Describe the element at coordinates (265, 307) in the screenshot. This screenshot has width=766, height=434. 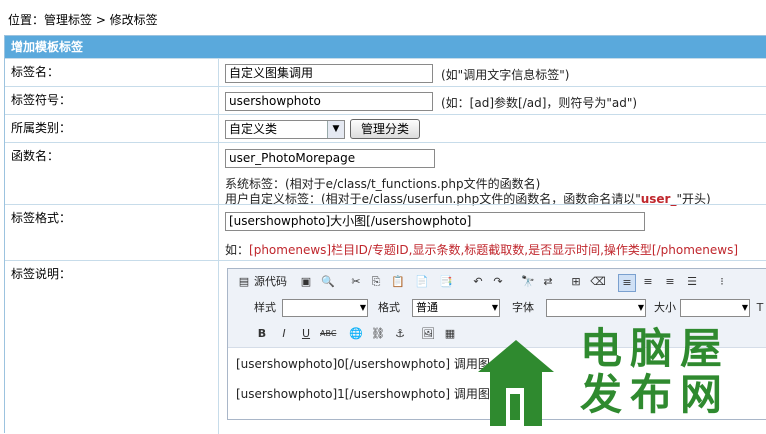
I see `style-label: 样式` at that location.